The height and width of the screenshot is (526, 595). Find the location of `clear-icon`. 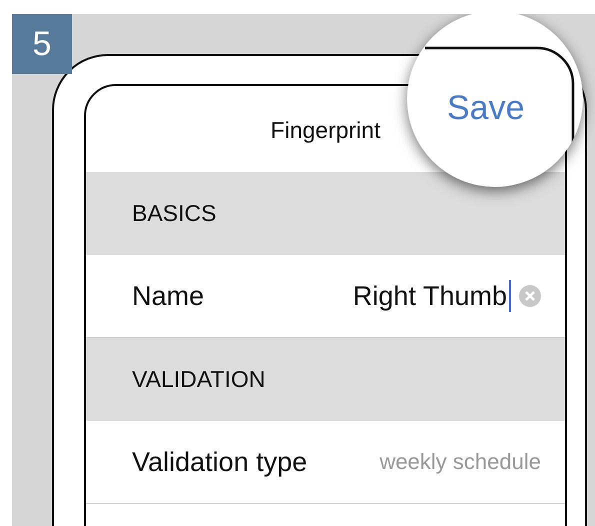

clear-icon is located at coordinates (530, 296).